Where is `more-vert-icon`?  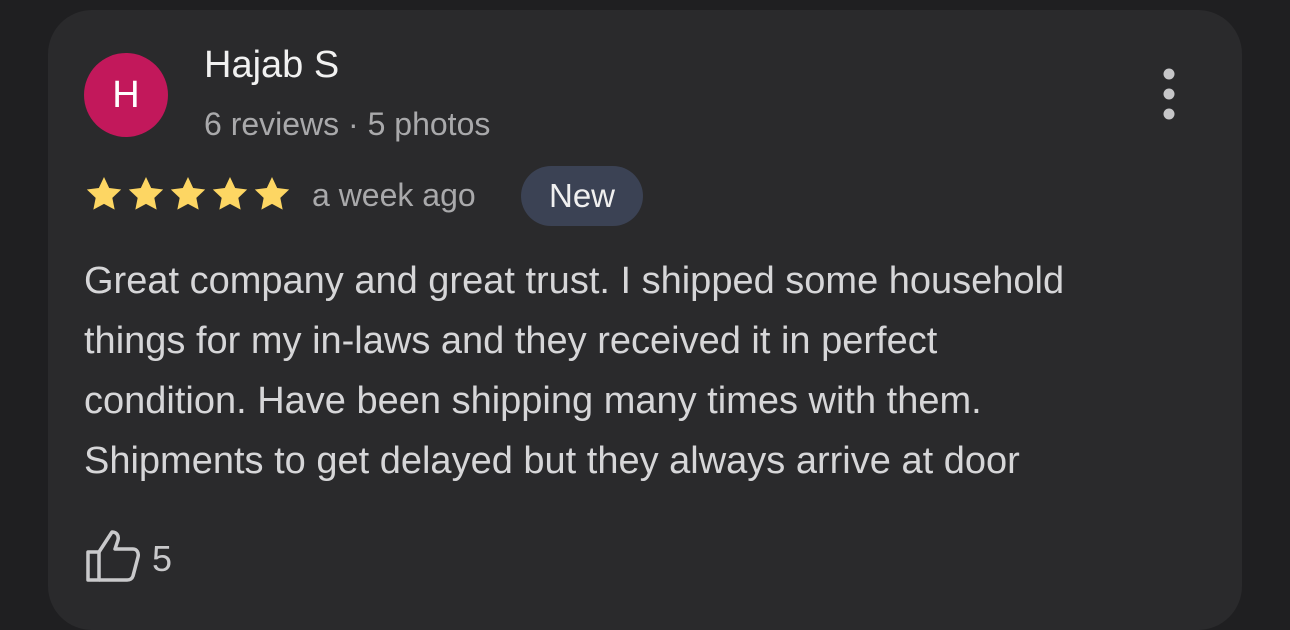
more-vert-icon is located at coordinates (1169, 94).